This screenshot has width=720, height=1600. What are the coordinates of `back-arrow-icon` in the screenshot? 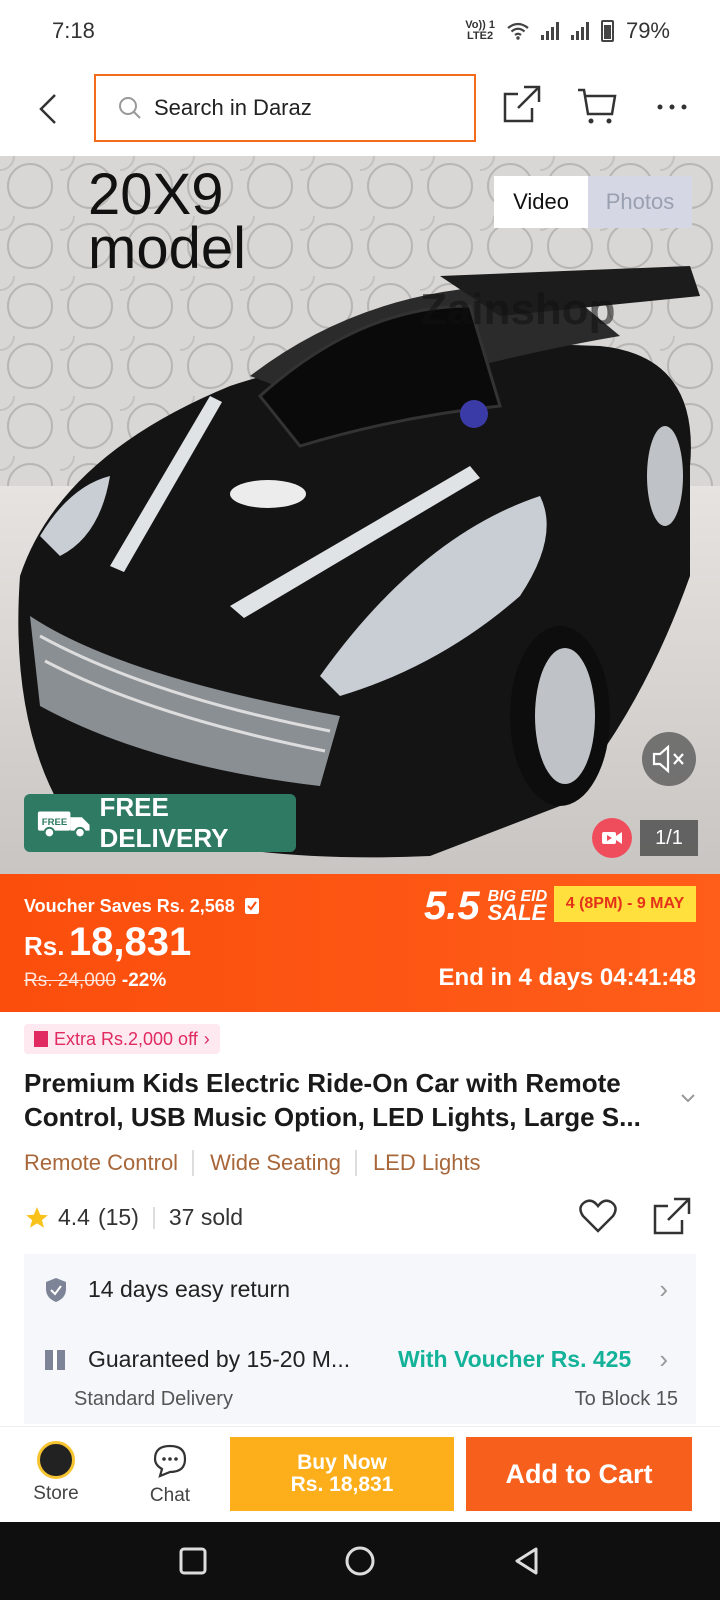 It's located at (47, 109).